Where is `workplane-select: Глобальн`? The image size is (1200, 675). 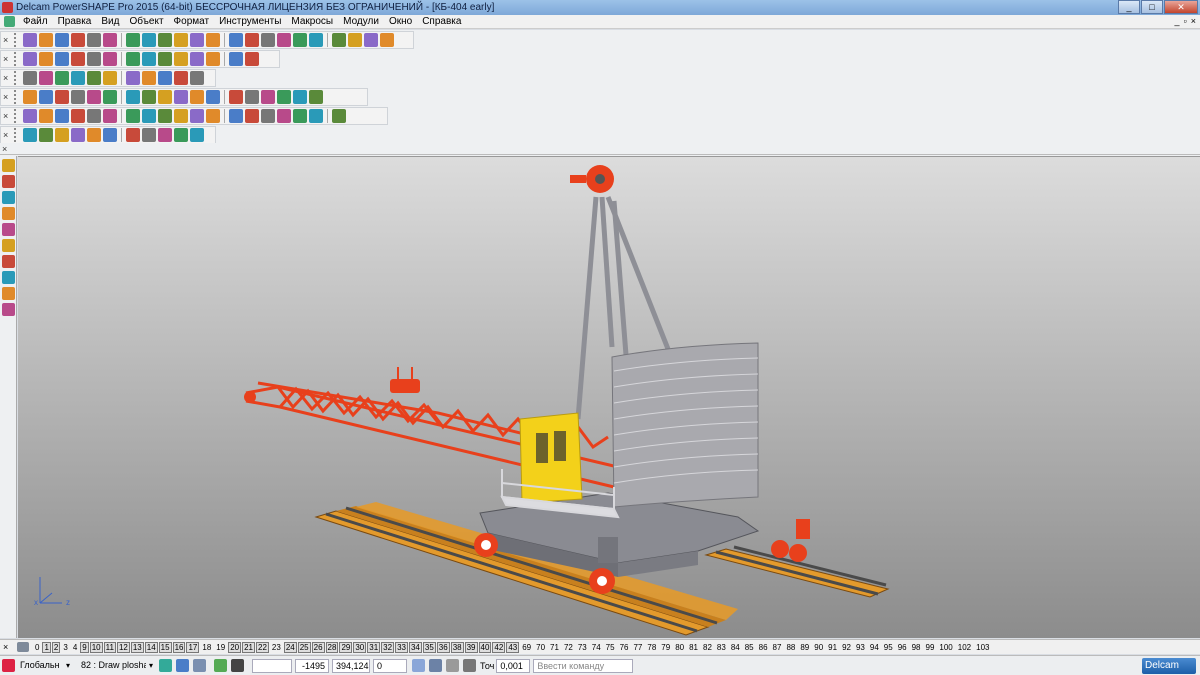 workplane-select: Глобальн is located at coordinates (40, 666).